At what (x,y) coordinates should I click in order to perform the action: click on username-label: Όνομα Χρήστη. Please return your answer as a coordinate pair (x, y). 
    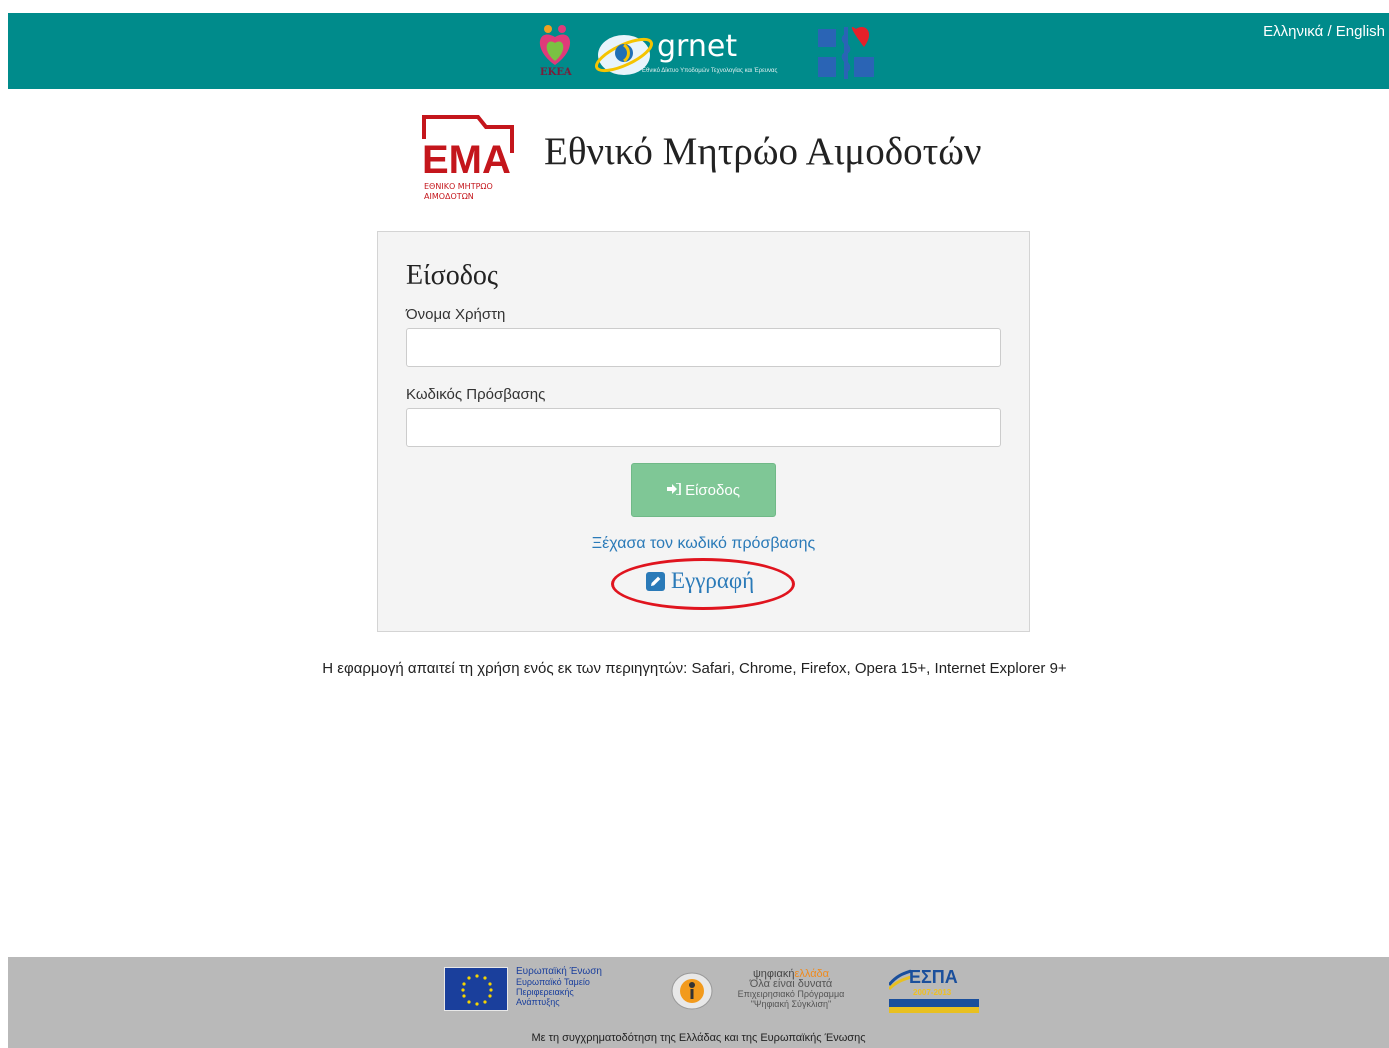
    Looking at the image, I should click on (456, 314).